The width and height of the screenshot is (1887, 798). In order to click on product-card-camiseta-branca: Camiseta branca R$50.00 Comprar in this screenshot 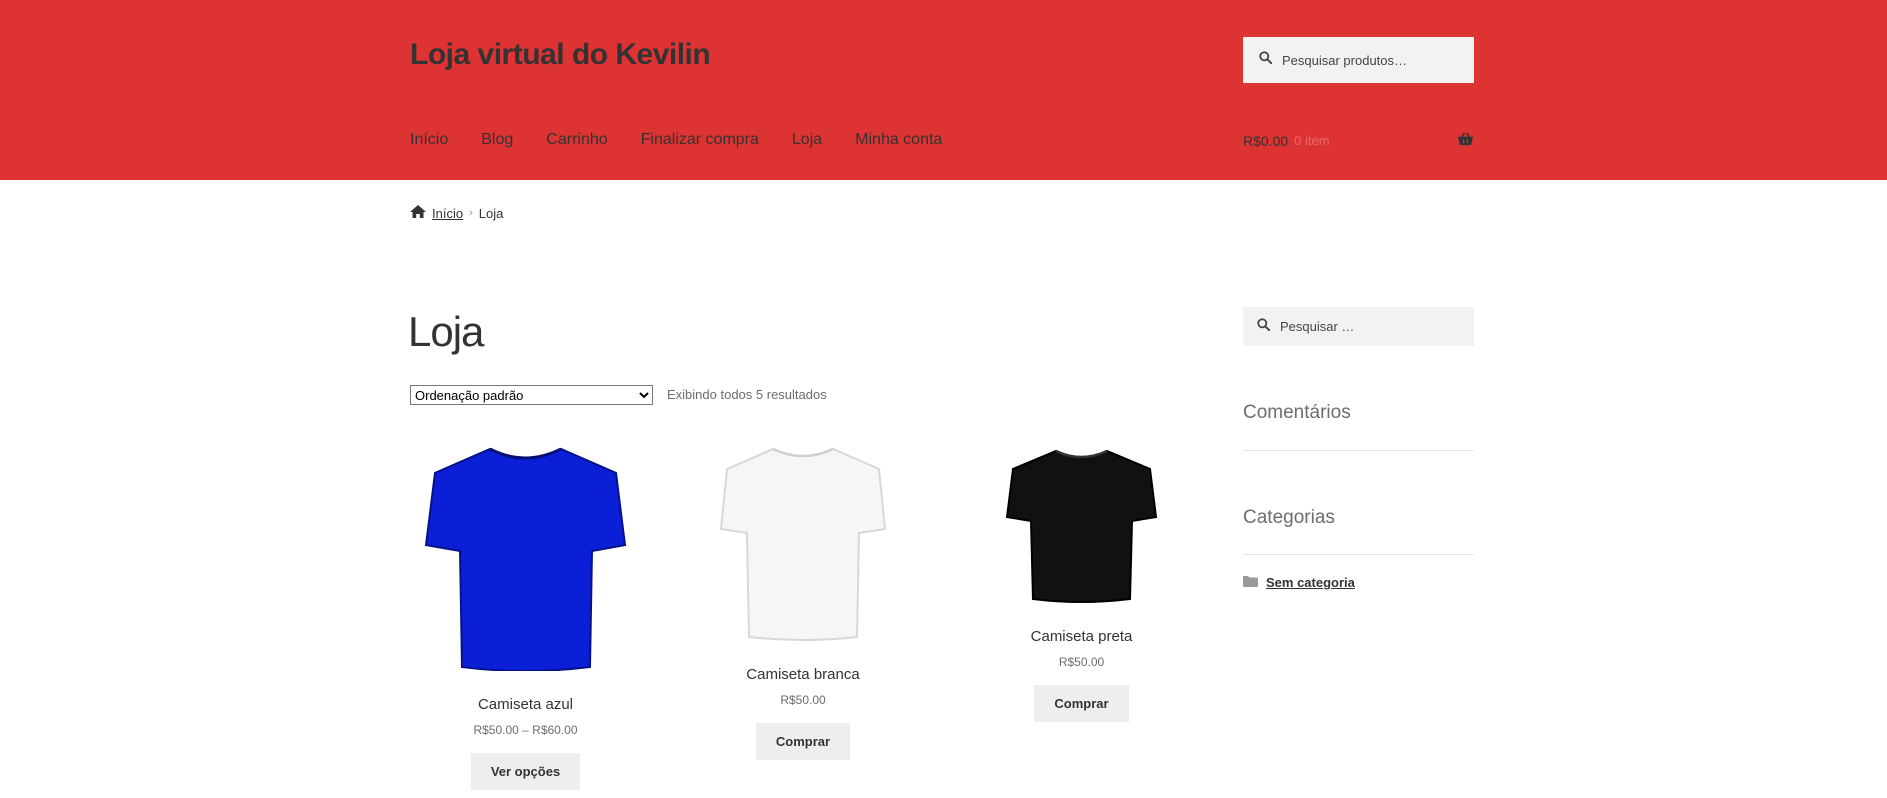, I will do `click(803, 602)`.